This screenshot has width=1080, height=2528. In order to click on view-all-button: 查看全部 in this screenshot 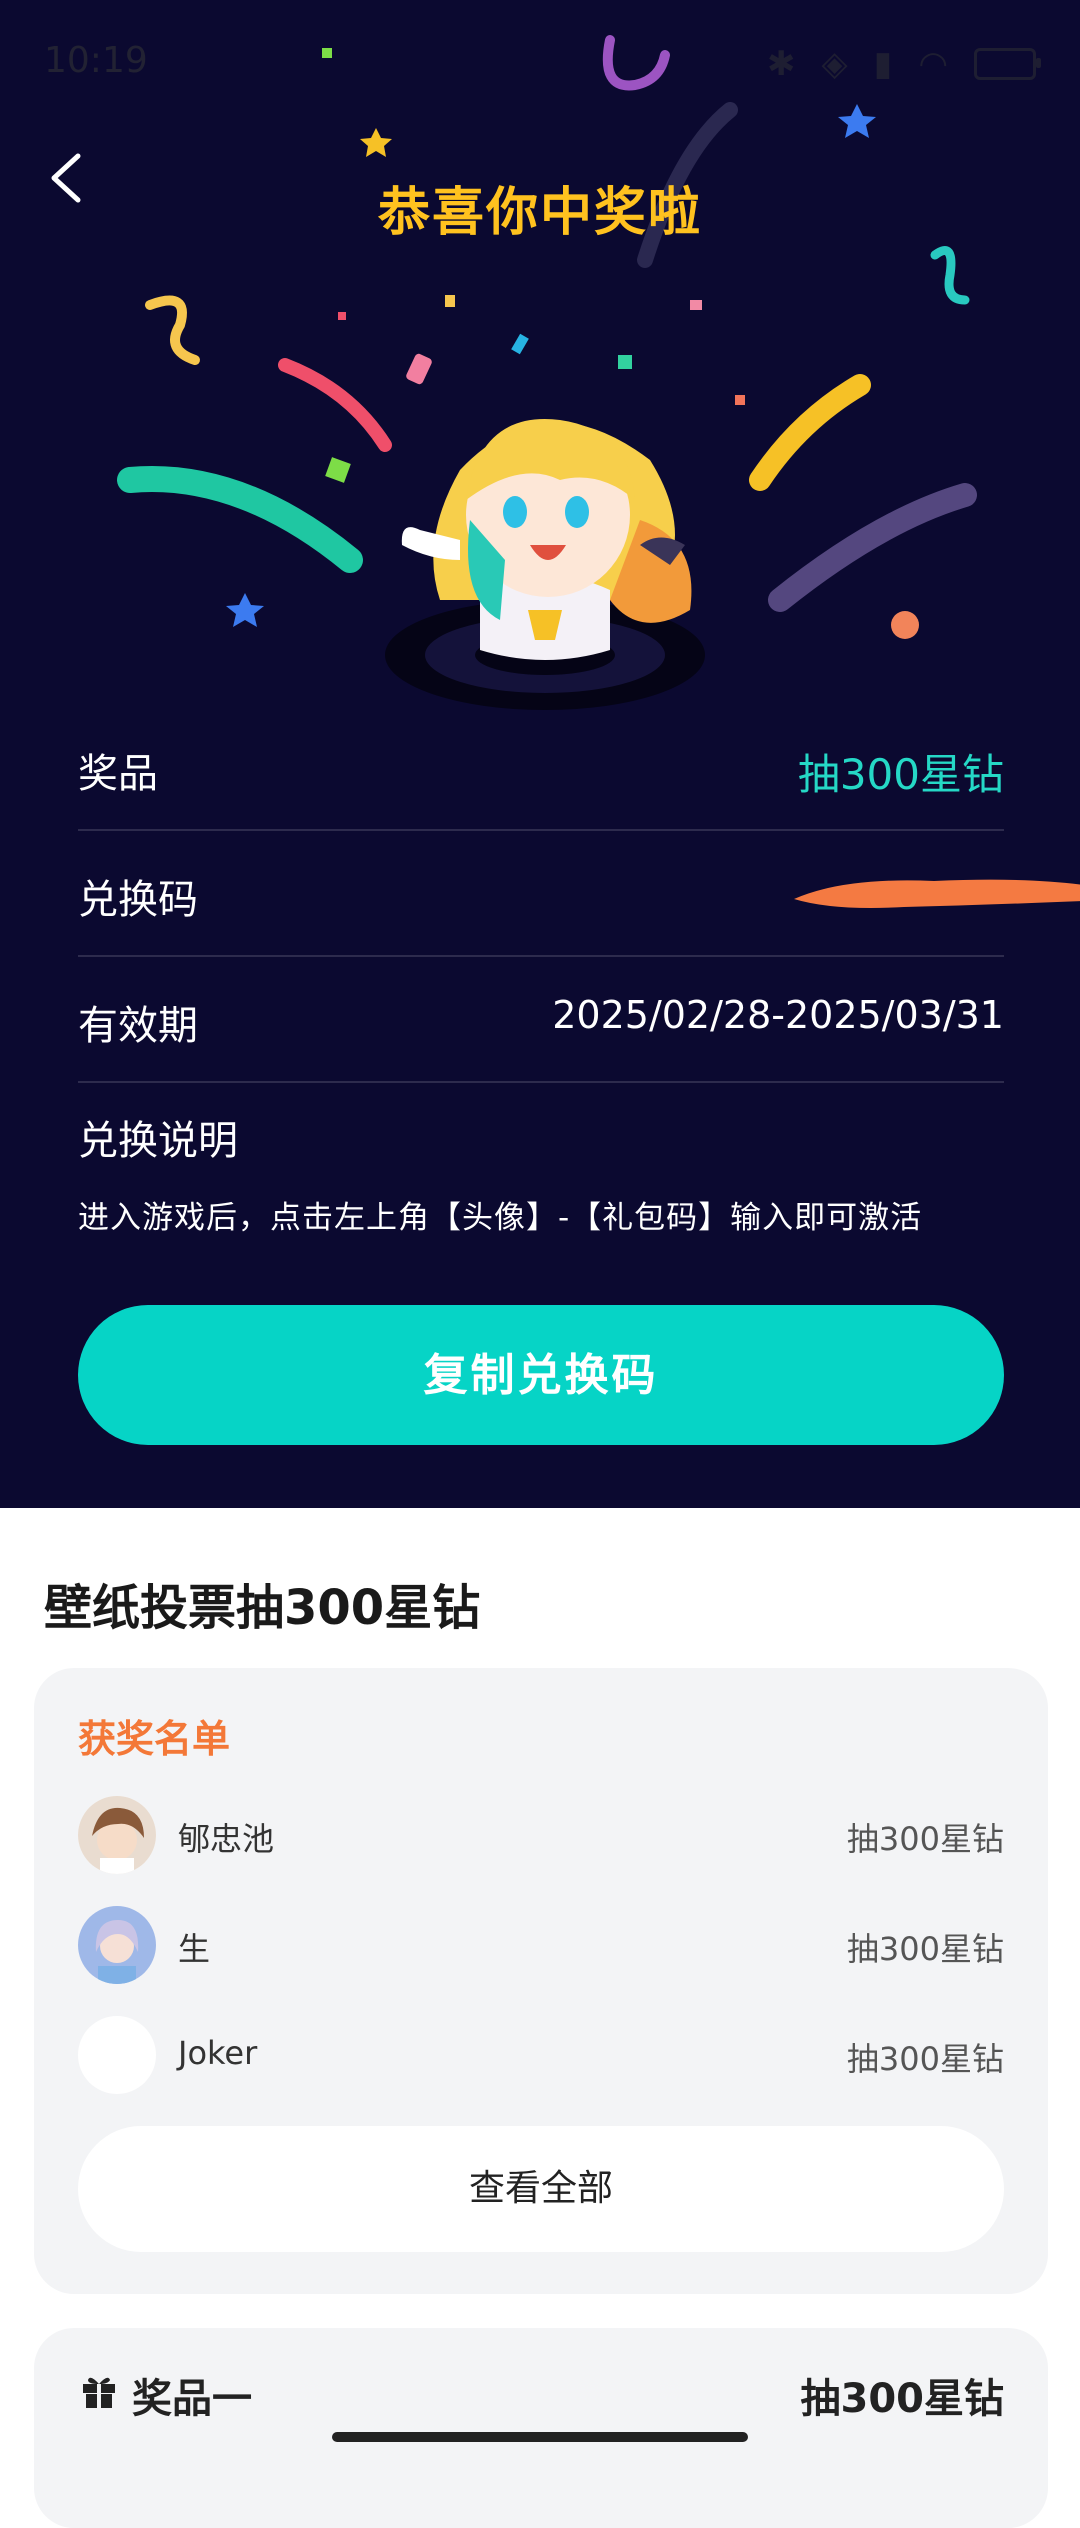, I will do `click(541, 2189)`.